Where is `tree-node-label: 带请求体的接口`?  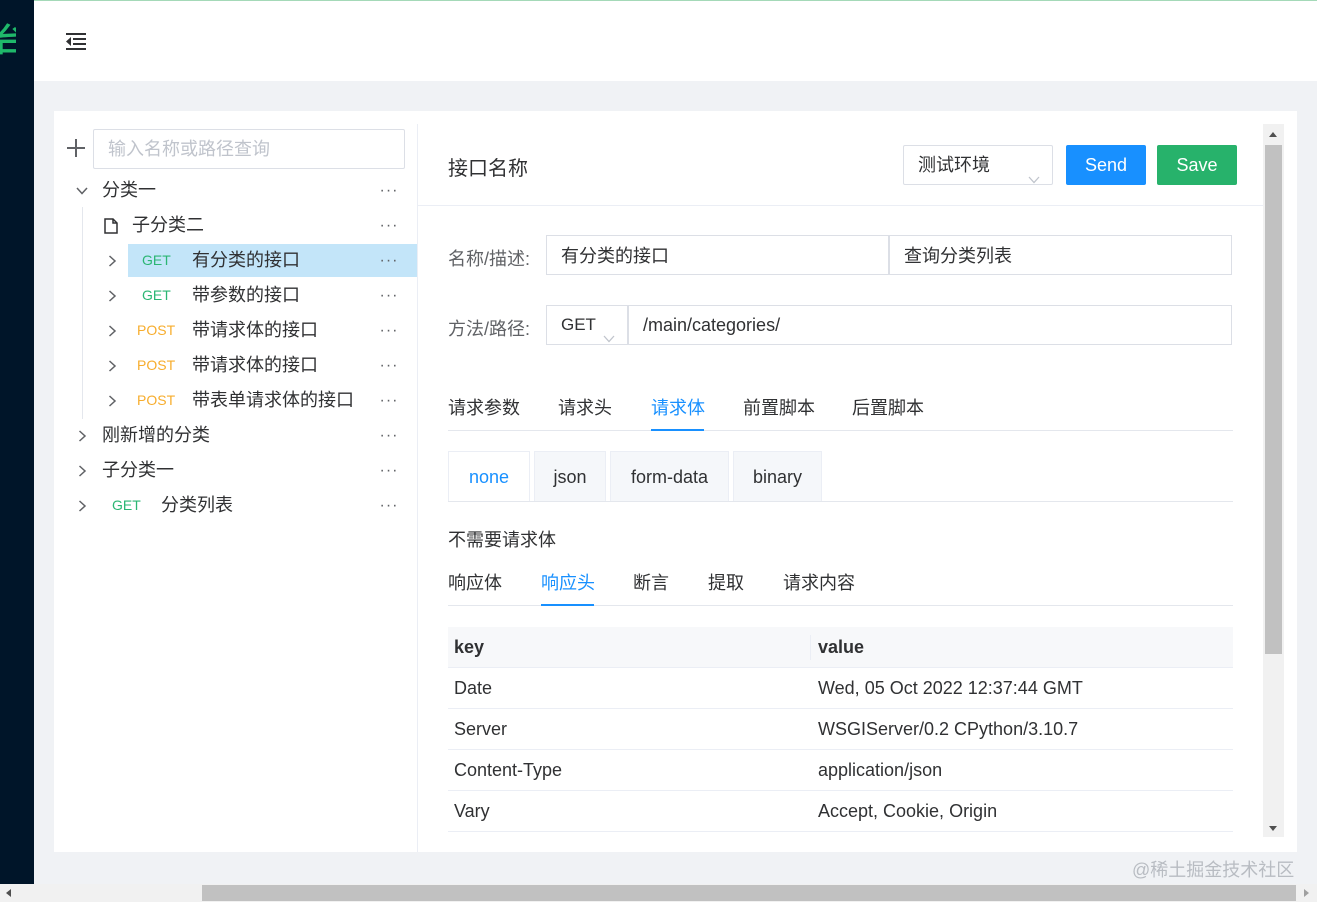 tree-node-label: 带请求体的接口 is located at coordinates (255, 330).